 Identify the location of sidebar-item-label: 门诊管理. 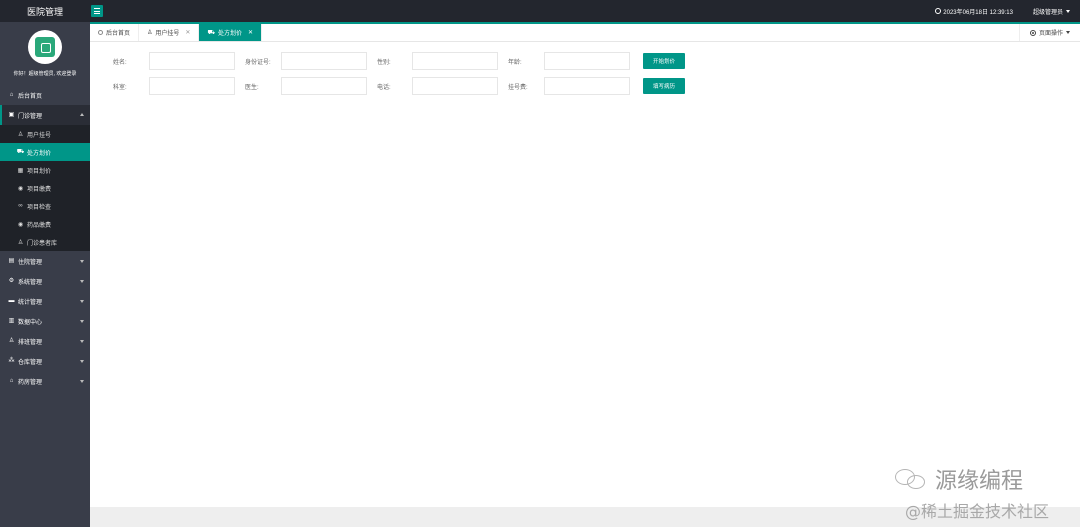
(30, 116).